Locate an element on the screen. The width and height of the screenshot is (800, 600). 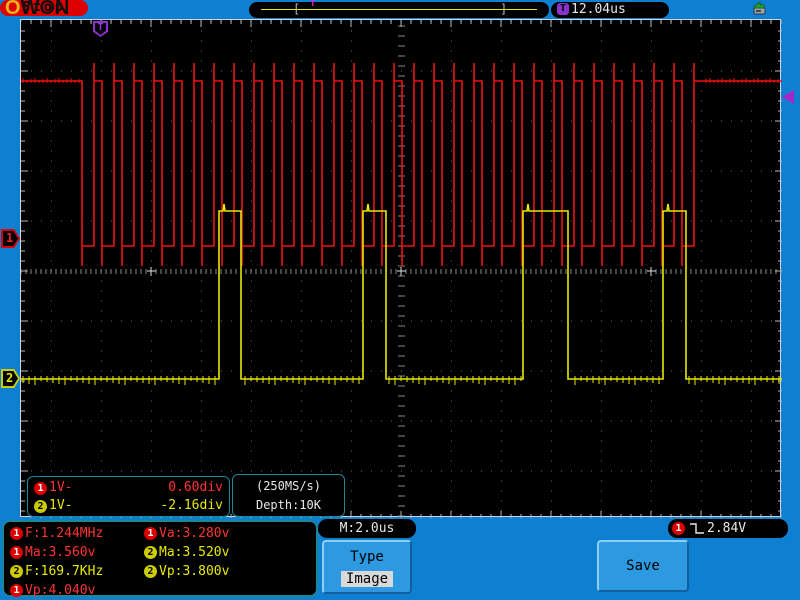
trigger-level-readout: 1 2.84V is located at coordinates (728, 528).